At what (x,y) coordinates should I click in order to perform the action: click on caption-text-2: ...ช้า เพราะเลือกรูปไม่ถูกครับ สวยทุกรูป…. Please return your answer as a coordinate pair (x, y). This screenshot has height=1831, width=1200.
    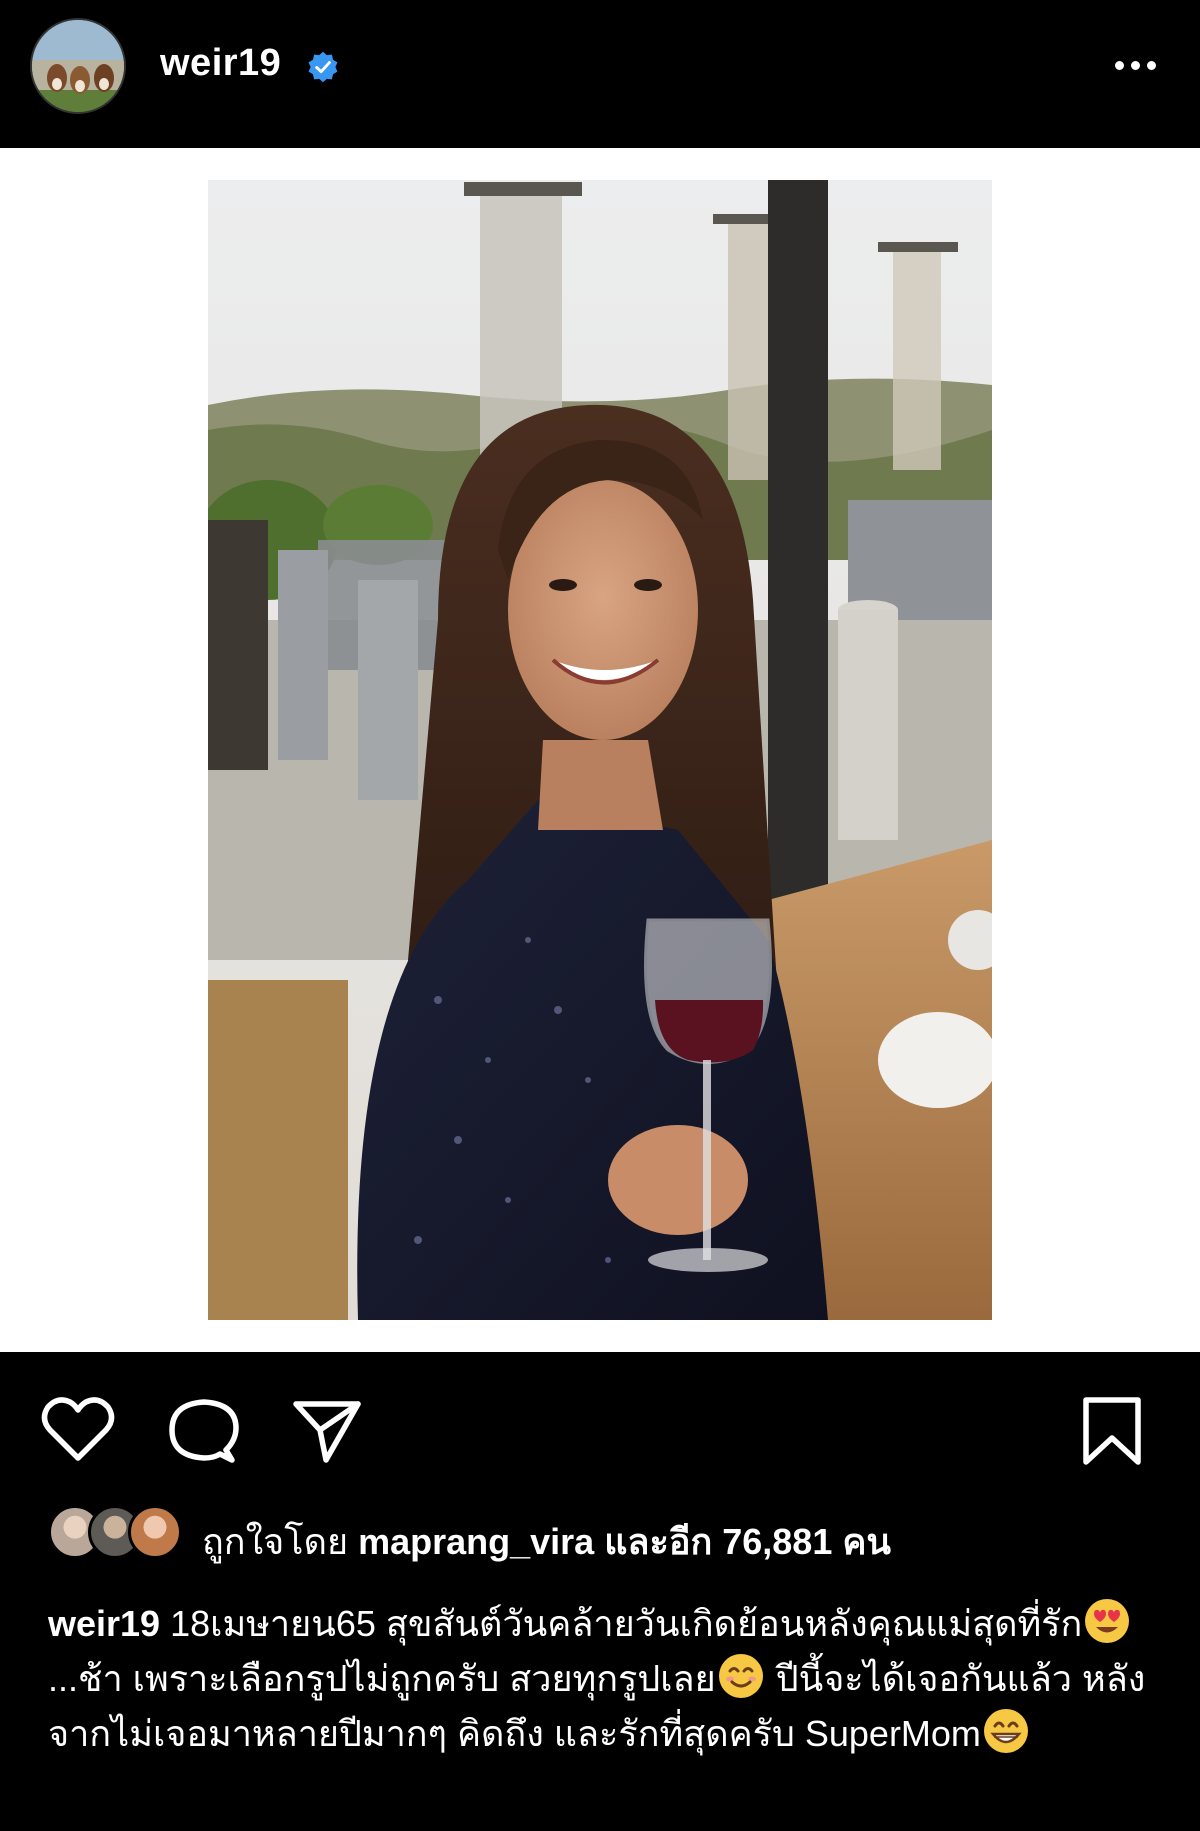
    Looking at the image, I should click on (382, 1678).